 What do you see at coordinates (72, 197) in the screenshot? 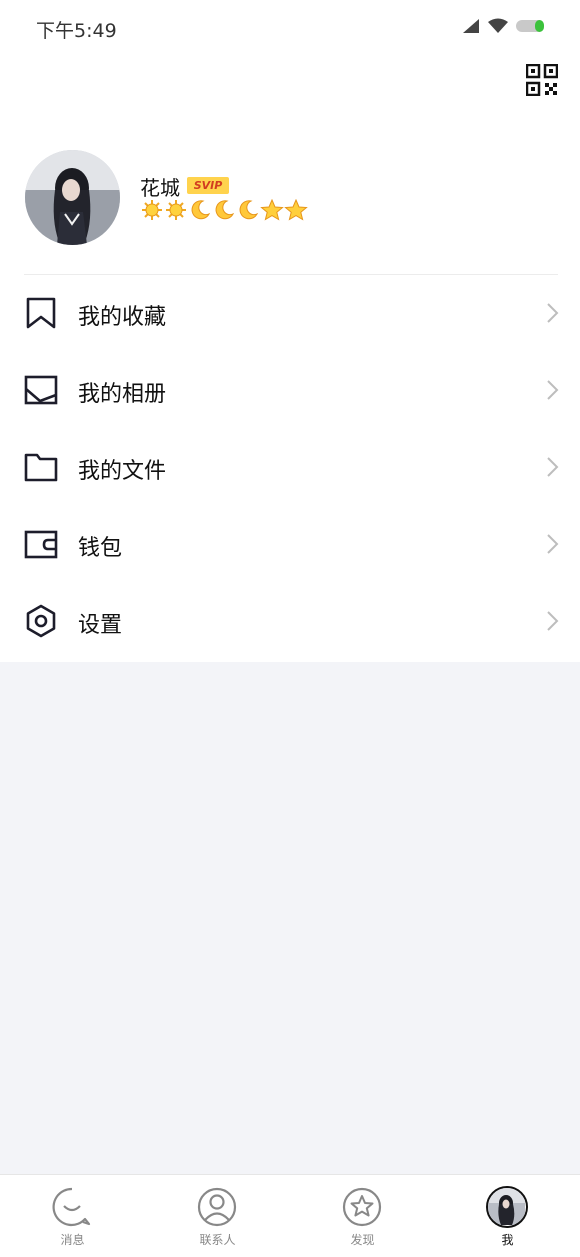
I see `avatar` at bounding box center [72, 197].